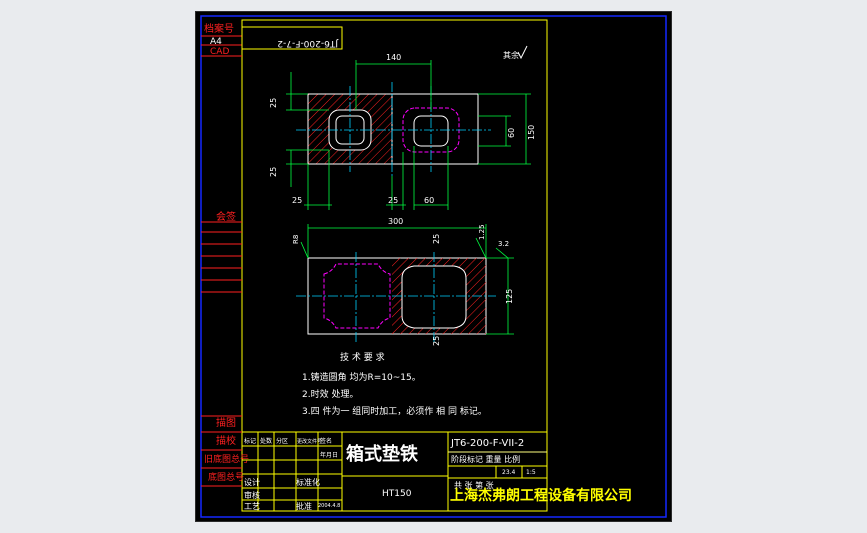  What do you see at coordinates (382, 454) in the screenshot?
I see `part-name: 箱式垫铁` at bounding box center [382, 454].